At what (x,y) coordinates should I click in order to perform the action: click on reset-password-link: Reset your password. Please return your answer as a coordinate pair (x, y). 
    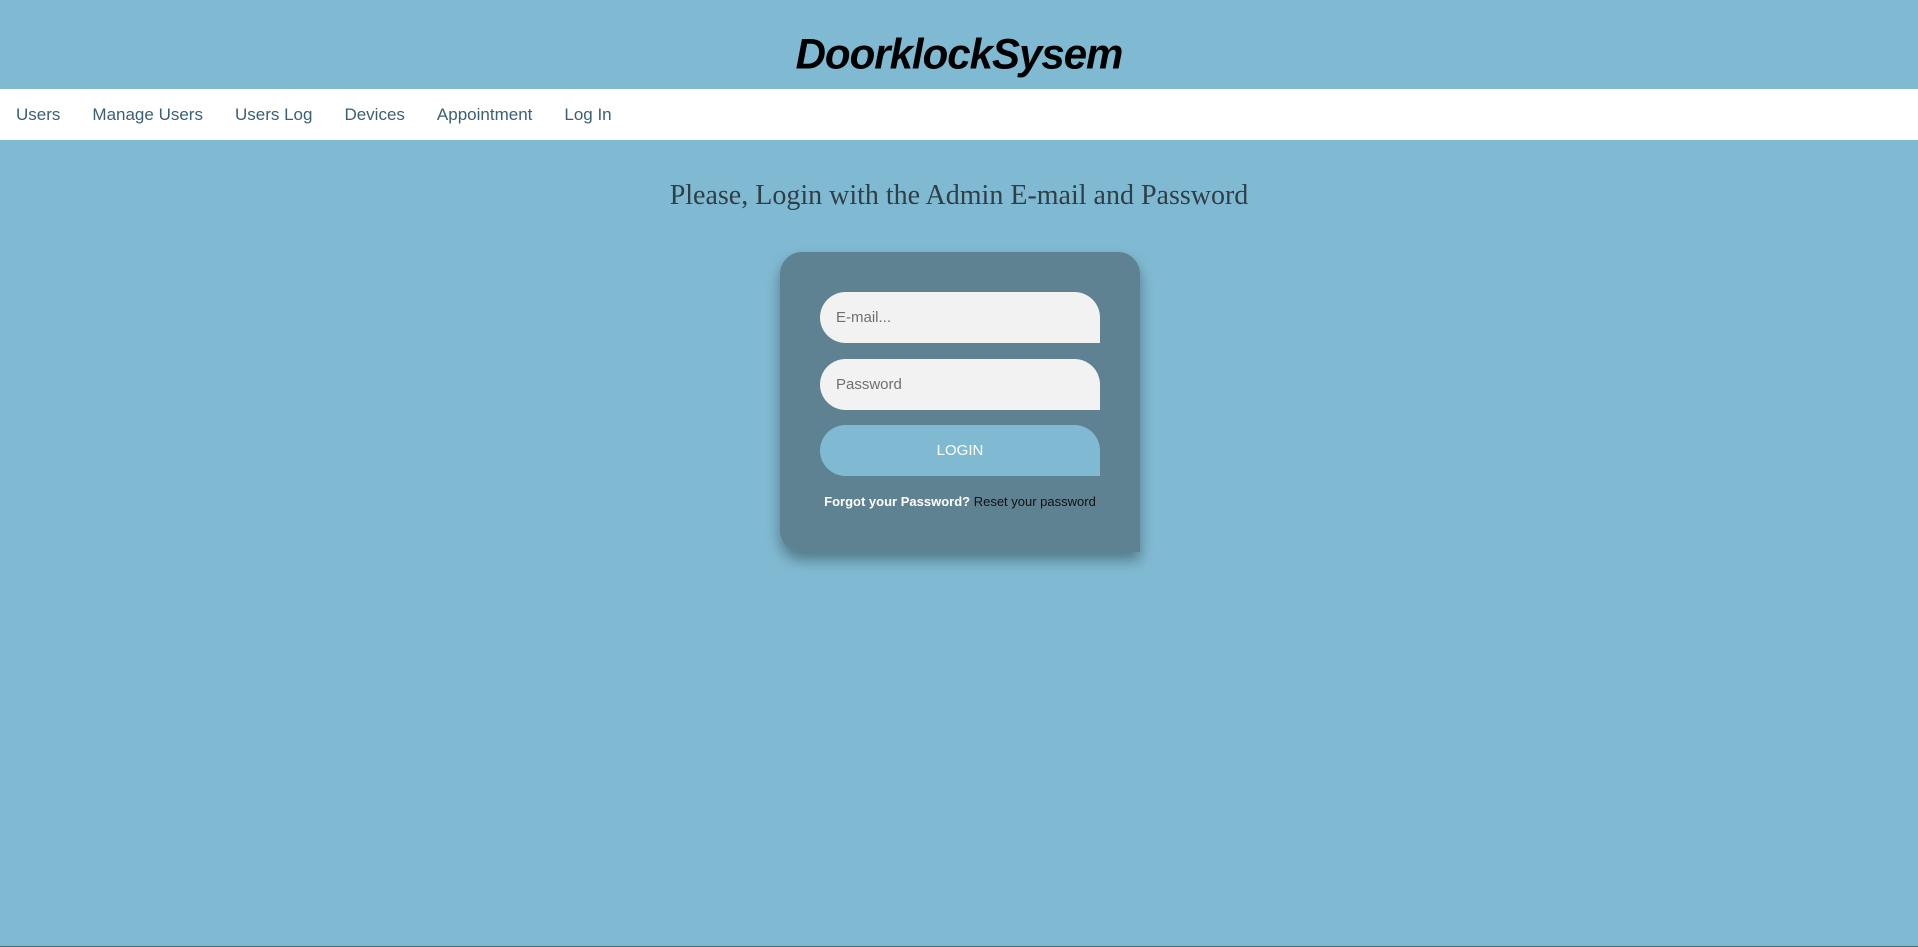
    Looking at the image, I should click on (1035, 501).